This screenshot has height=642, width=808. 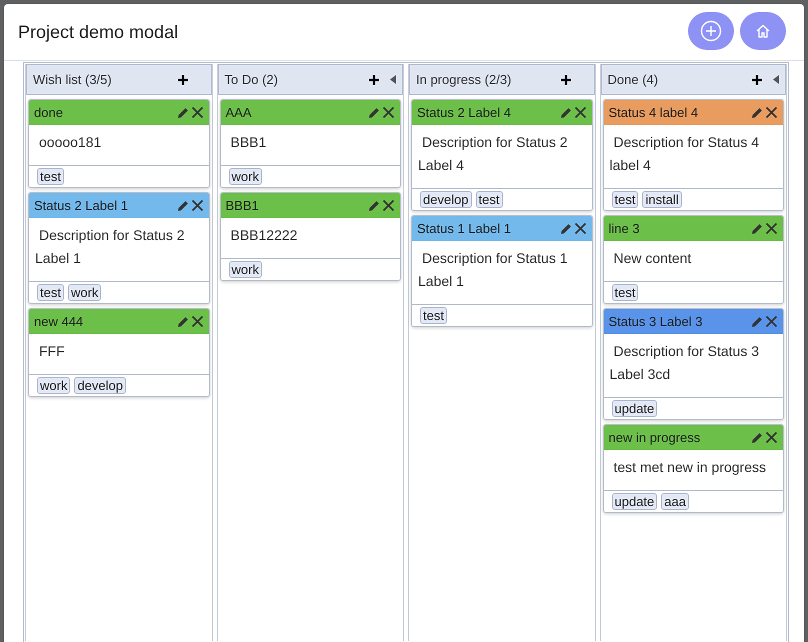 I want to click on card-description: Description for Status 2 Label 4, so click(x=502, y=157).